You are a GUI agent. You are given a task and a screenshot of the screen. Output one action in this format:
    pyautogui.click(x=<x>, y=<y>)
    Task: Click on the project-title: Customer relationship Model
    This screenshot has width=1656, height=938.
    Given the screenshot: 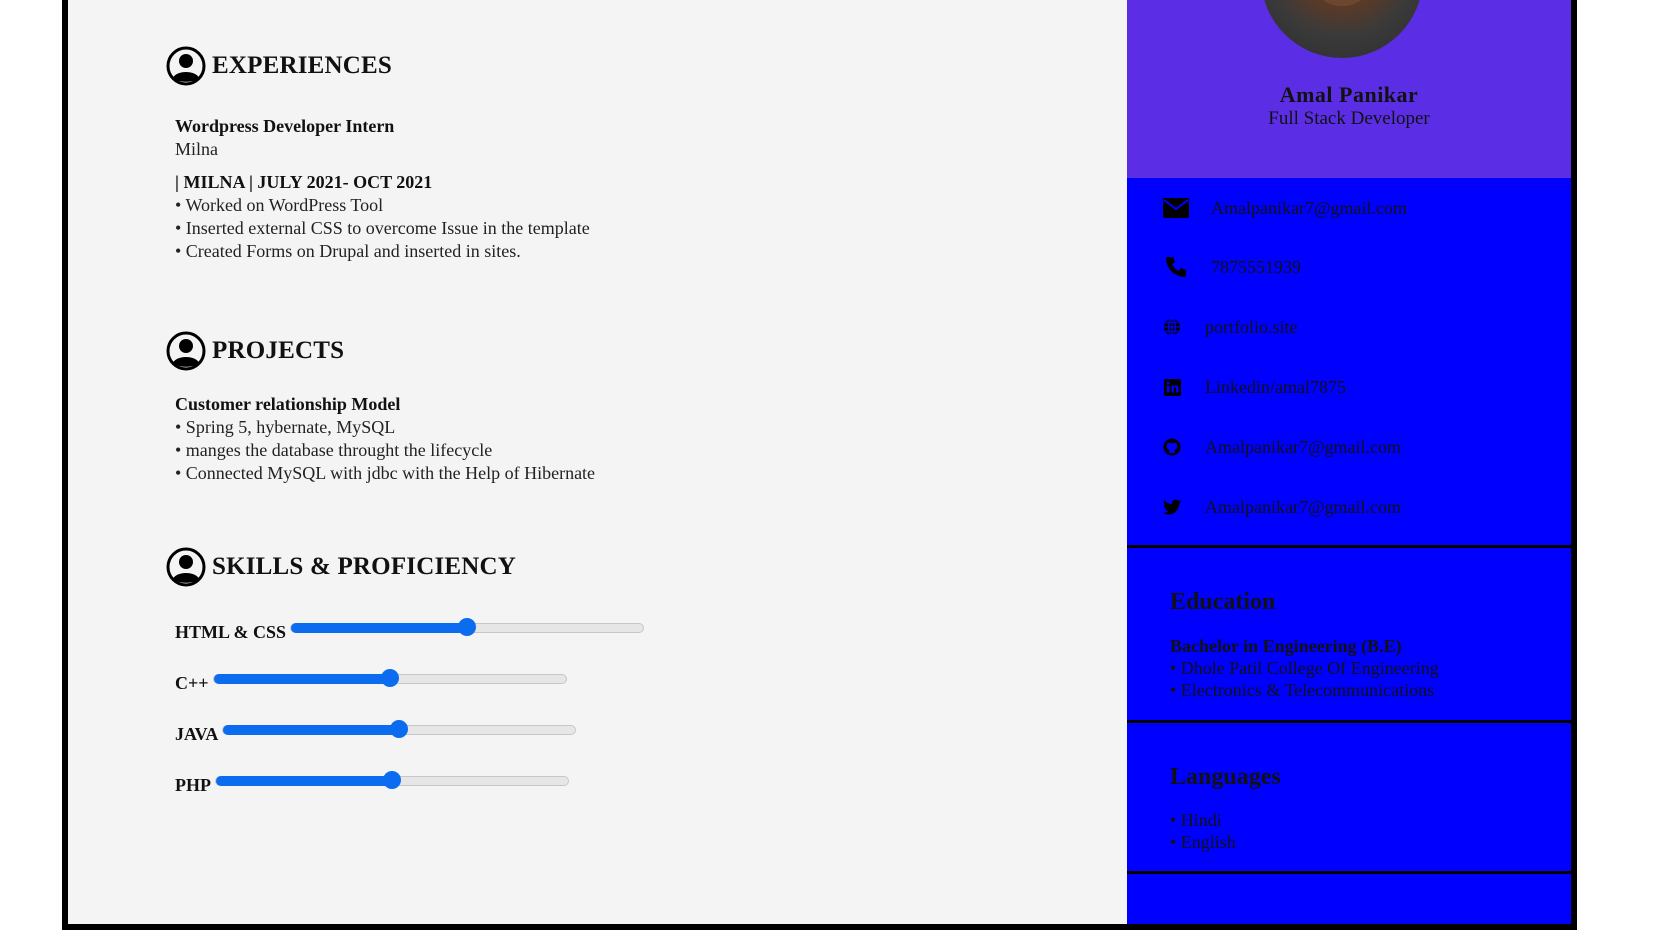 What is the action you would take?
    pyautogui.click(x=288, y=404)
    